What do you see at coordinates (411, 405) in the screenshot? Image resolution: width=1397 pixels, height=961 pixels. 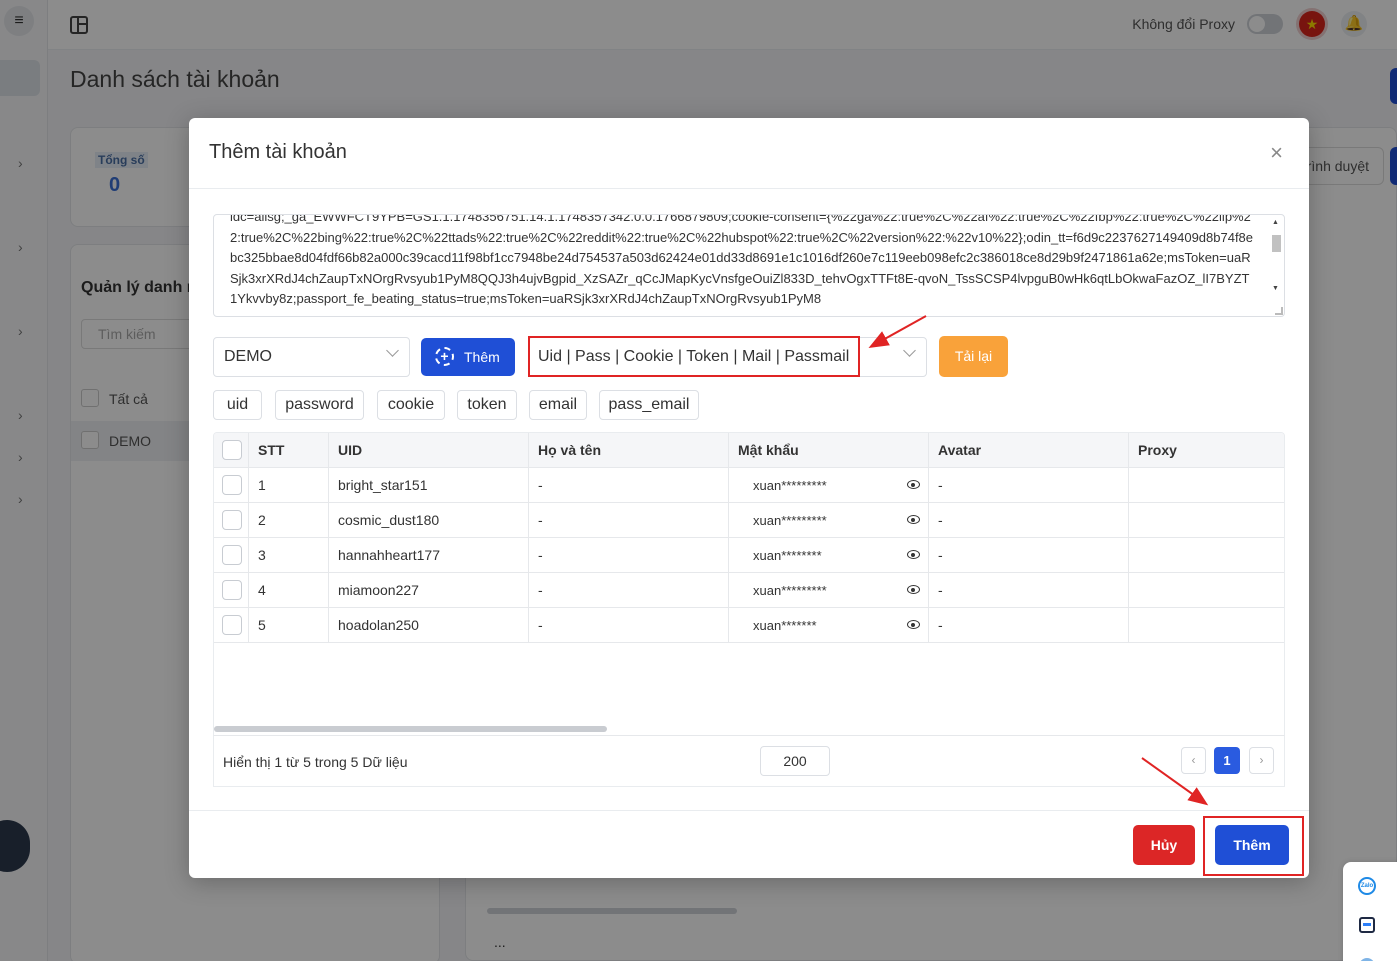 I see `field-tag-cookie: cookie` at bounding box center [411, 405].